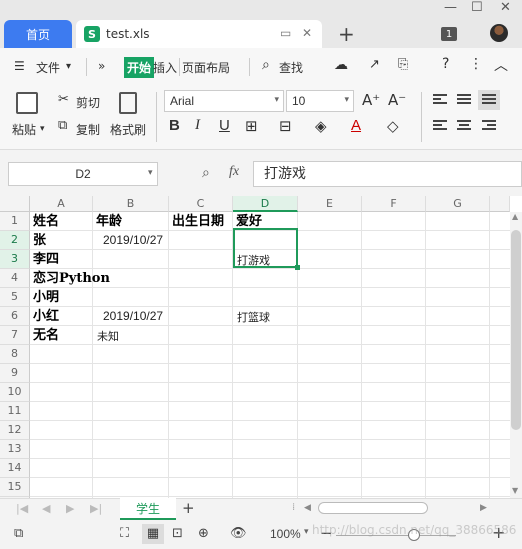  What do you see at coordinates (88, 102) in the screenshot?
I see `cut-button: 剪切` at bounding box center [88, 102].